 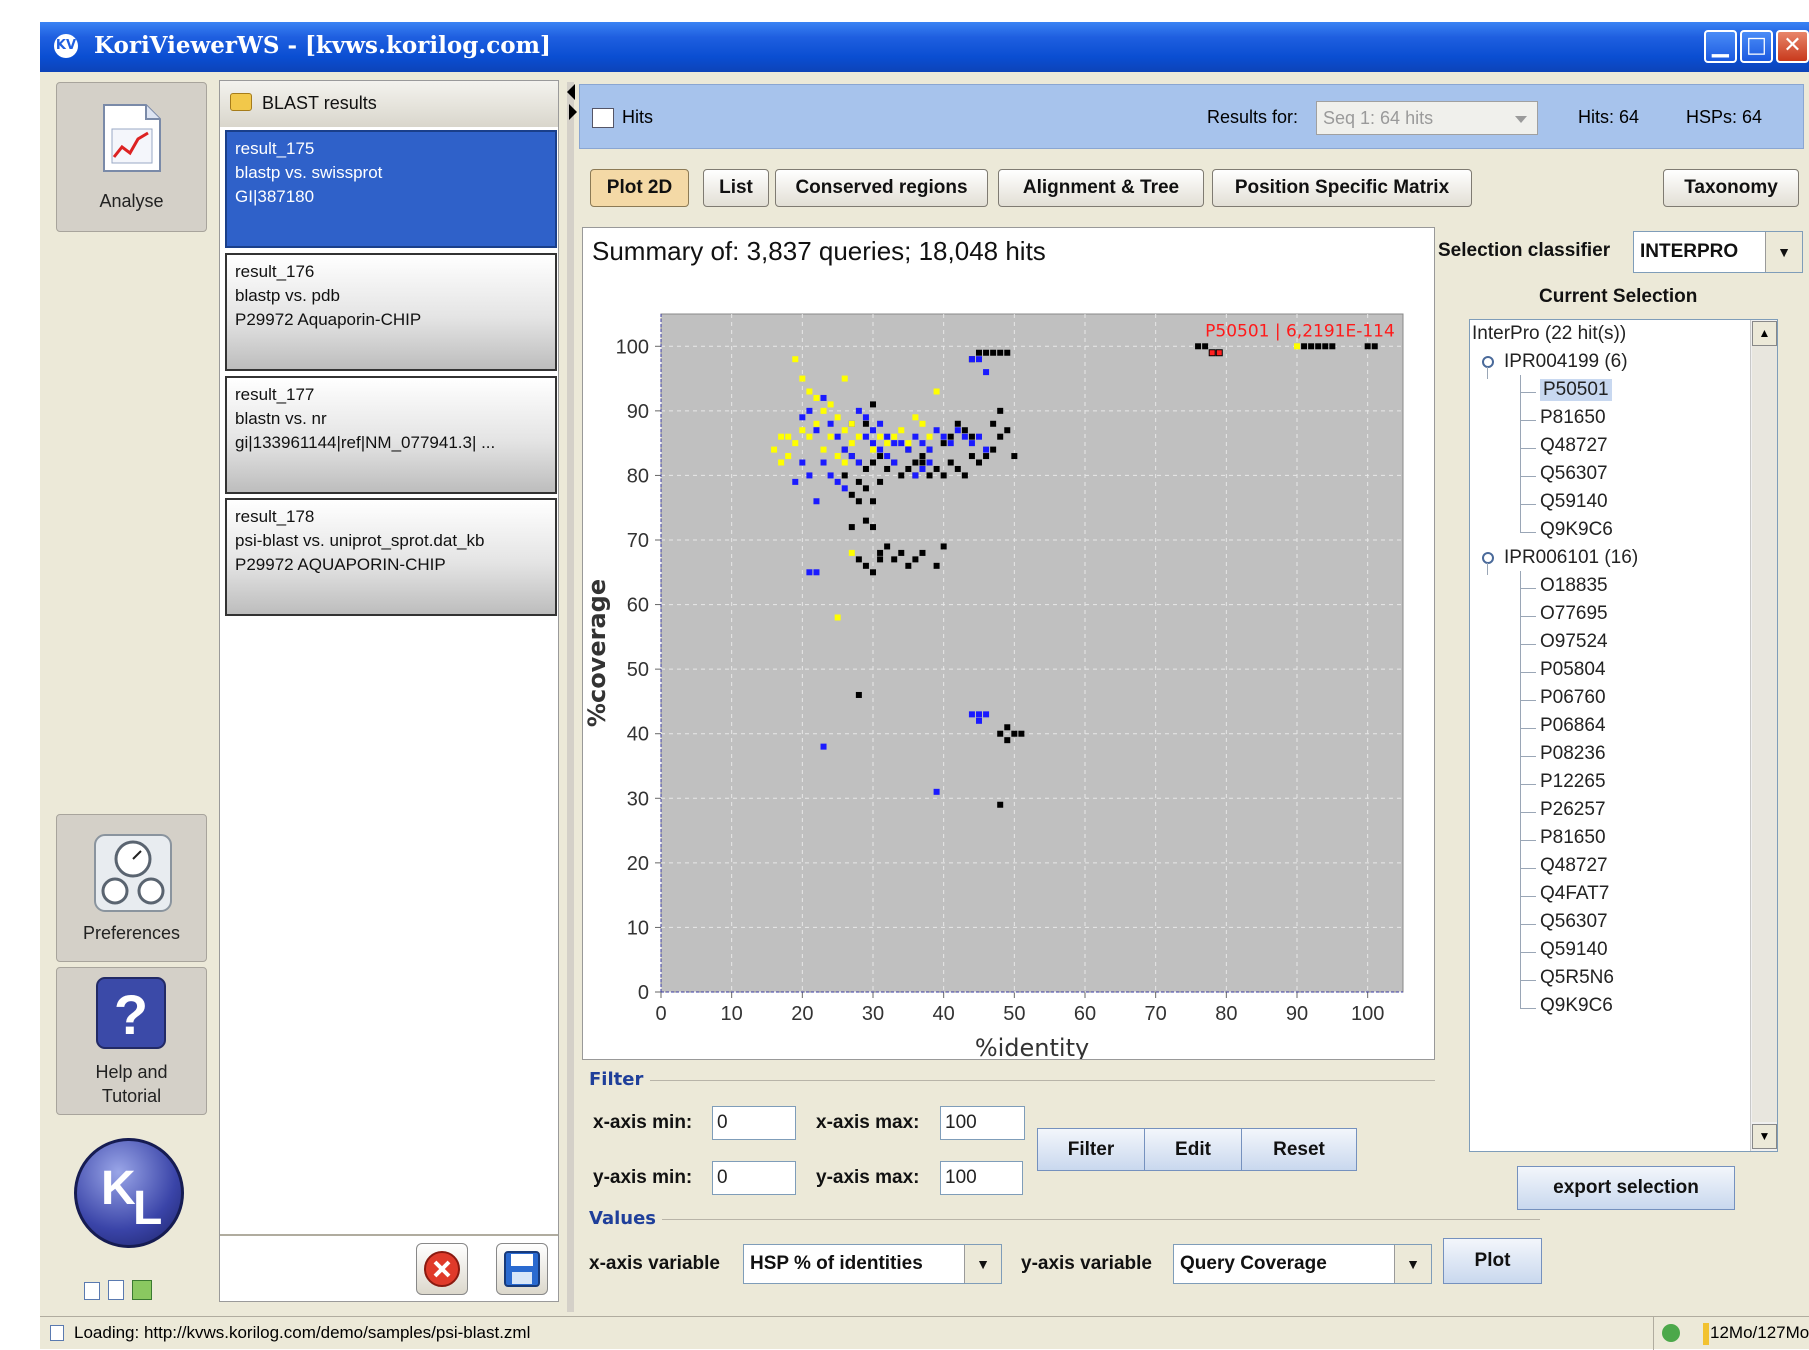 What do you see at coordinates (881, 188) in the screenshot?
I see `tab-conserved-regions: Conserved regions` at bounding box center [881, 188].